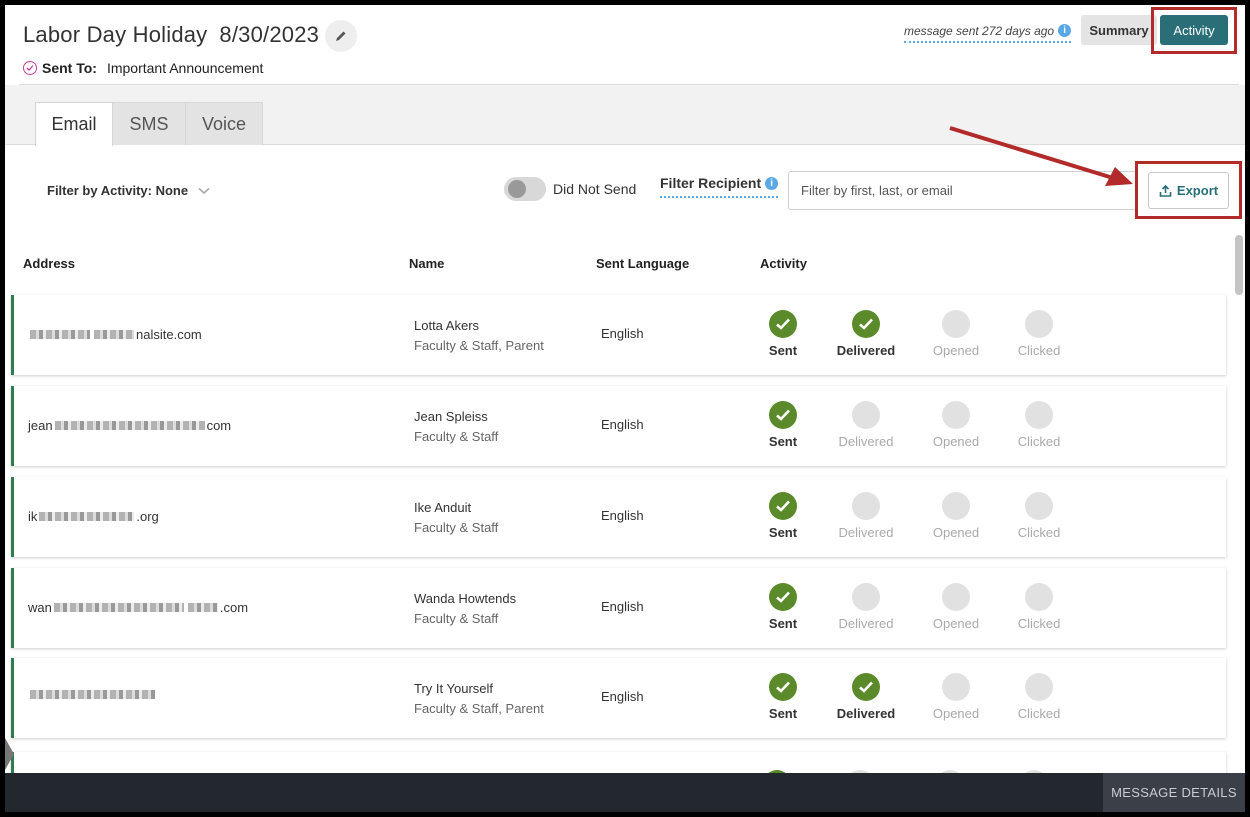  Describe the element at coordinates (30, 68) in the screenshot. I see `check-circle-icon` at that location.